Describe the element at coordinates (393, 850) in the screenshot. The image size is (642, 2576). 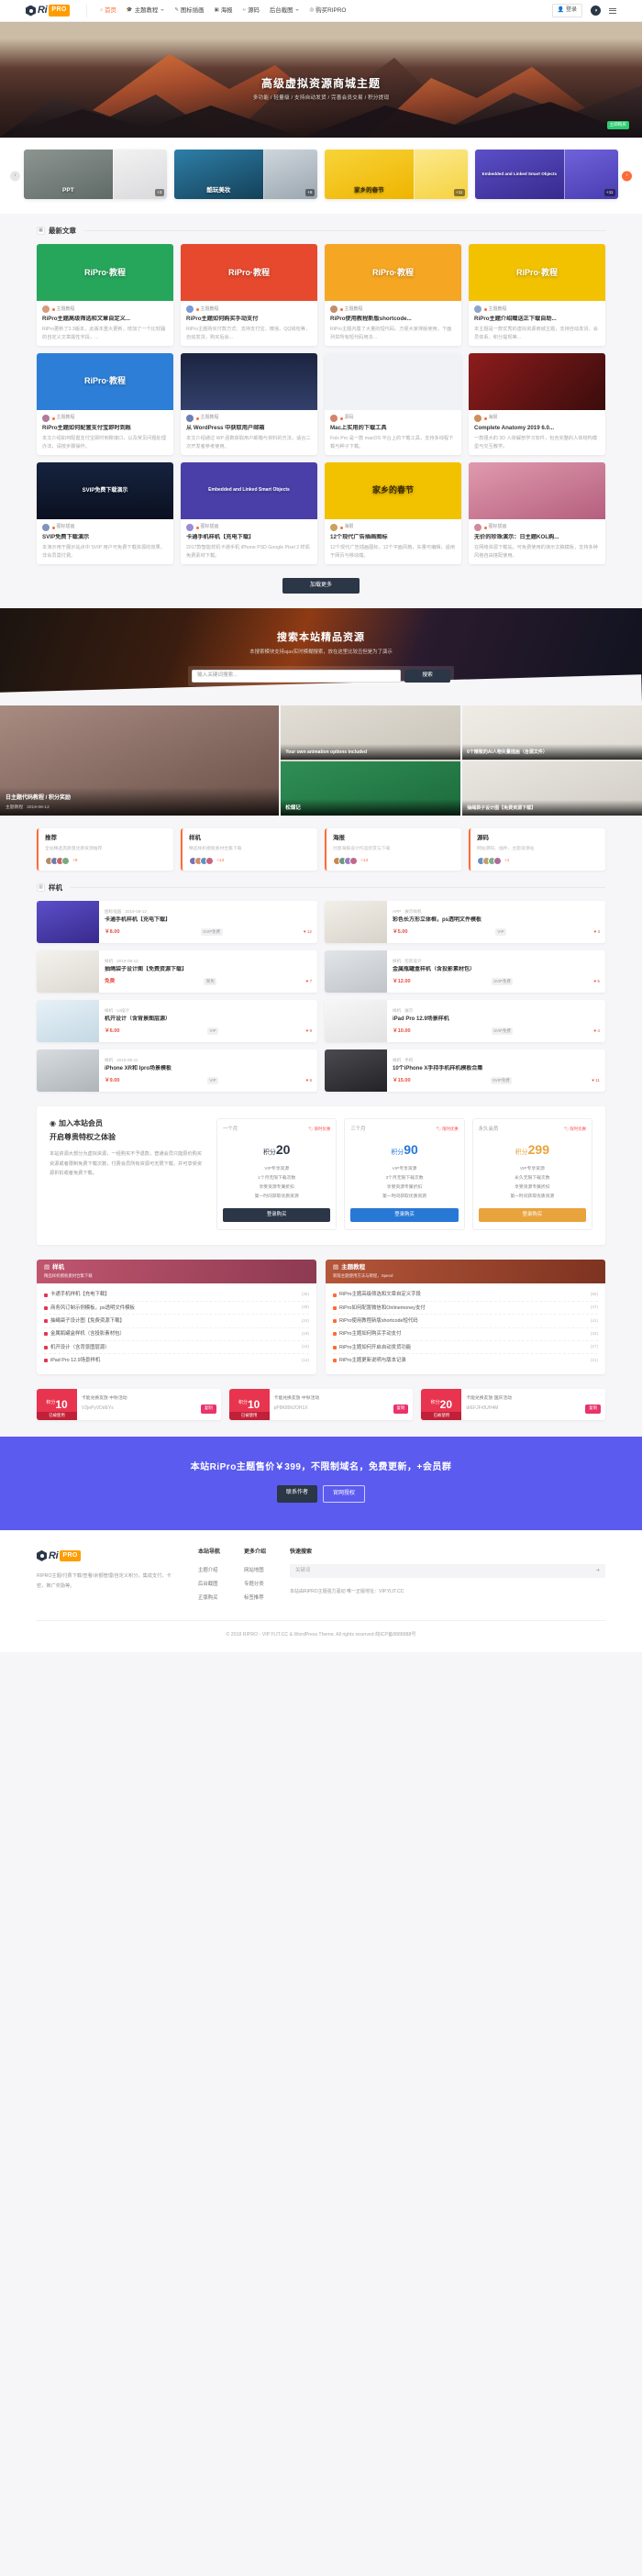
I see `category-box: 海报 创意海报设计作品欣赏与下载 +13` at that location.